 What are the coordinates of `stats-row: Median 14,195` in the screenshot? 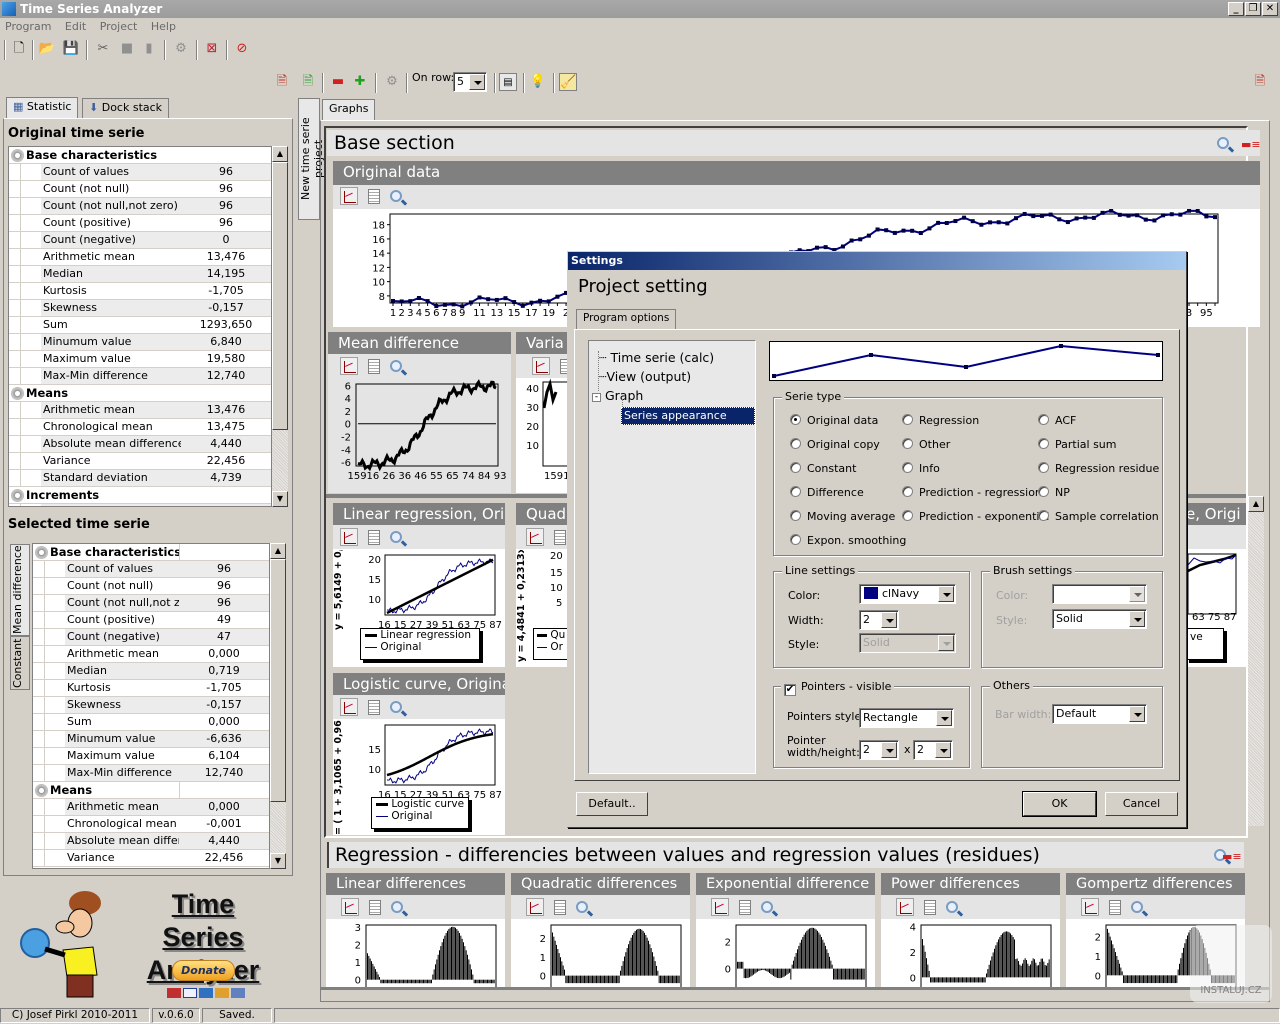 It's located at (140, 274).